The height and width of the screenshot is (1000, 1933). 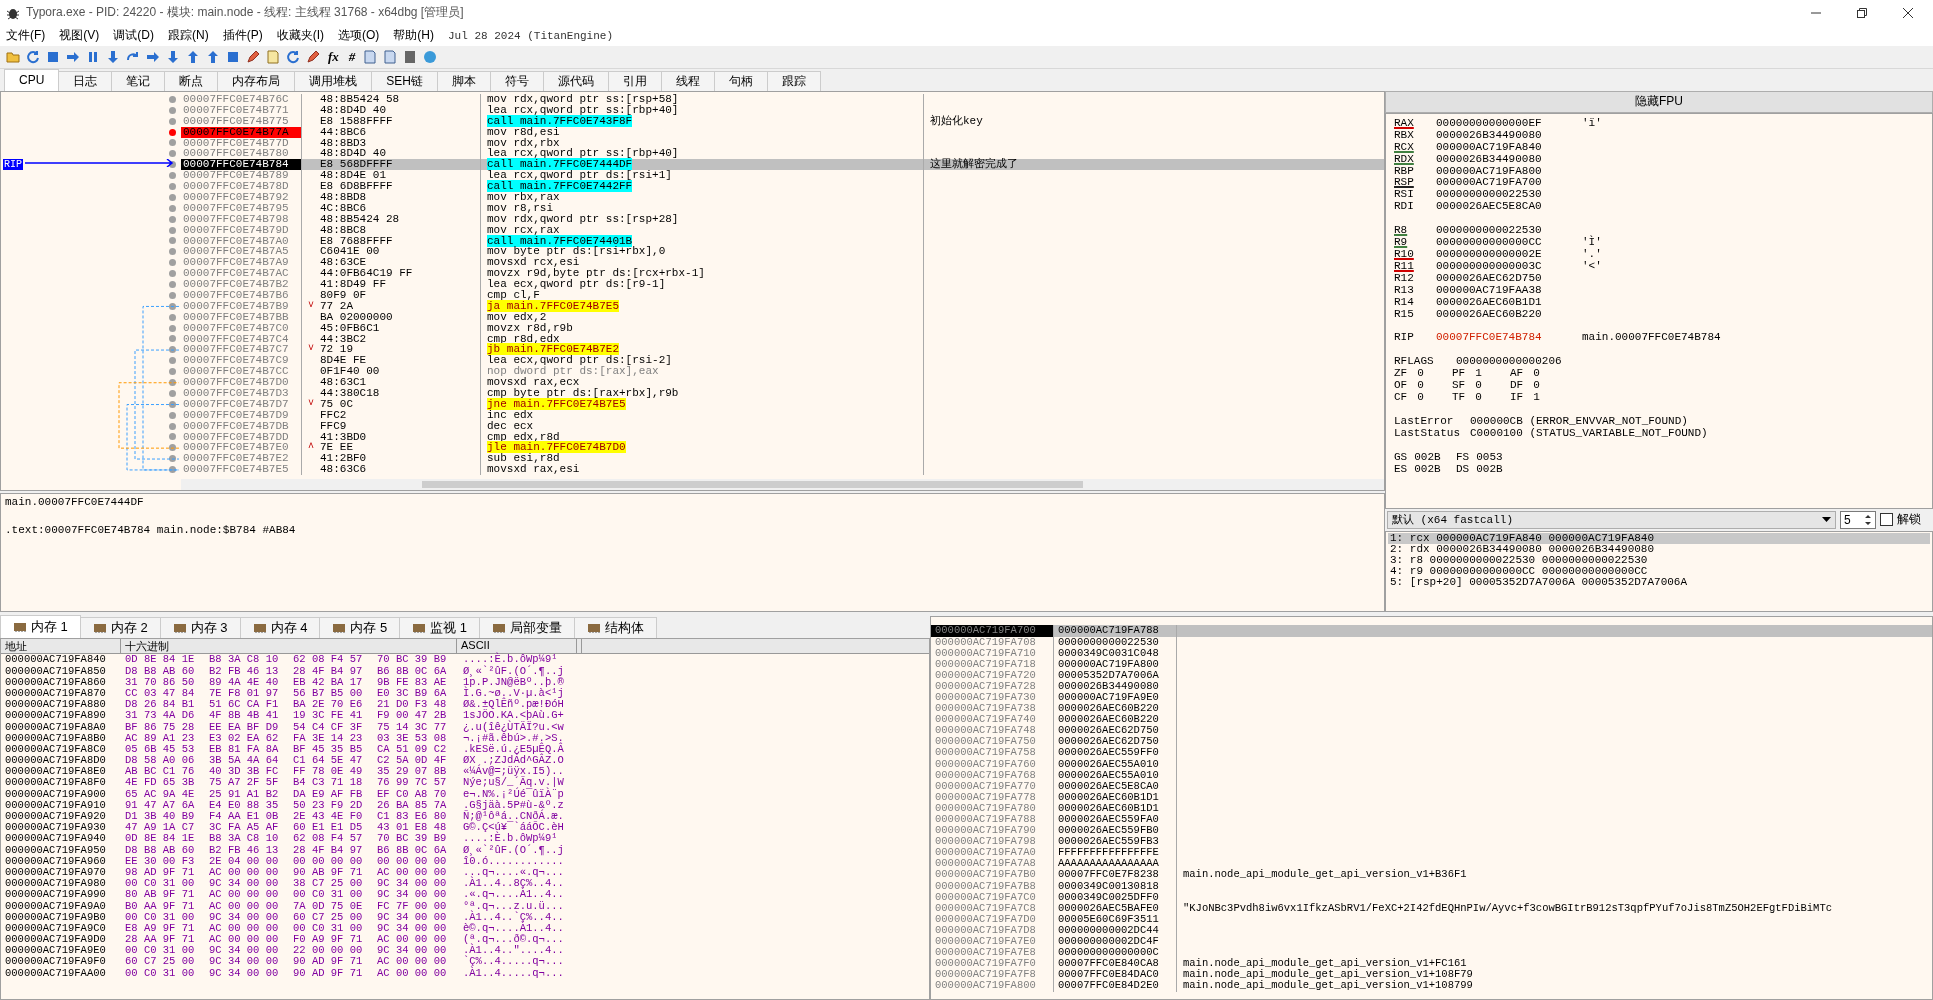 I want to click on menu-item: 调试(D), so click(x=133, y=36).